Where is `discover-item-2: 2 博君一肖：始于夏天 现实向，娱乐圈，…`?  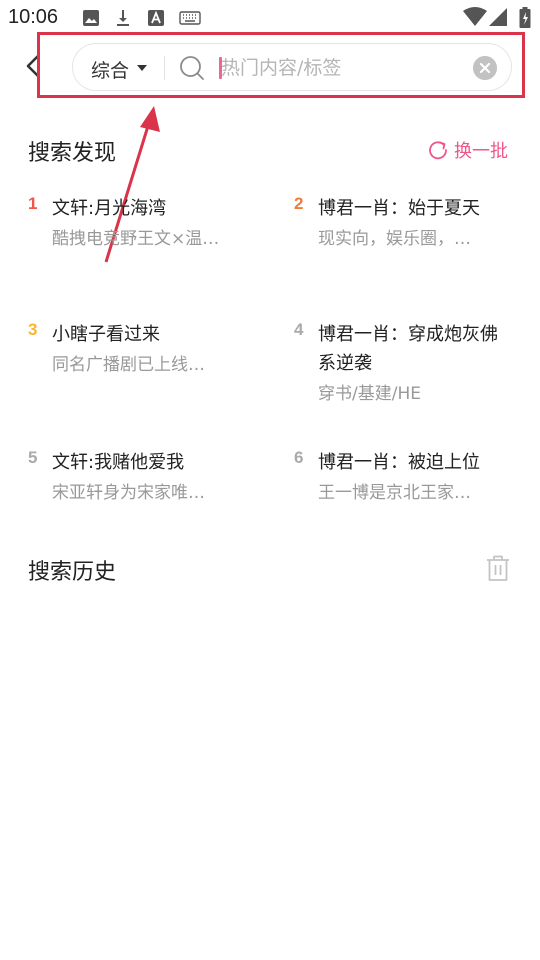 discover-item-2: 2 博君一肖：始于夏天 现实向，娱乐圈，… is located at coordinates (406, 222).